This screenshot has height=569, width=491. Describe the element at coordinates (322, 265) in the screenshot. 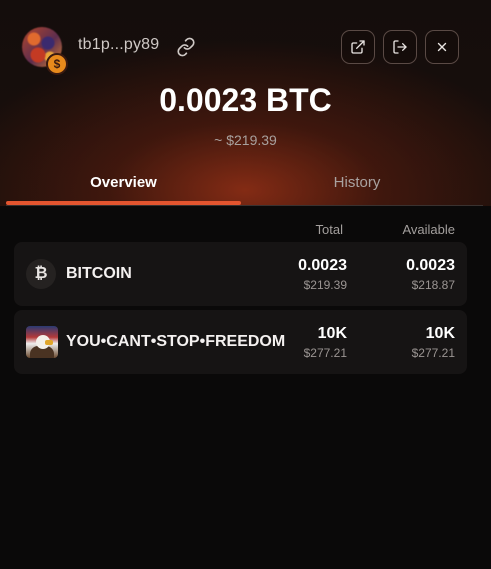

I see `total-amount: 0.0023` at that location.